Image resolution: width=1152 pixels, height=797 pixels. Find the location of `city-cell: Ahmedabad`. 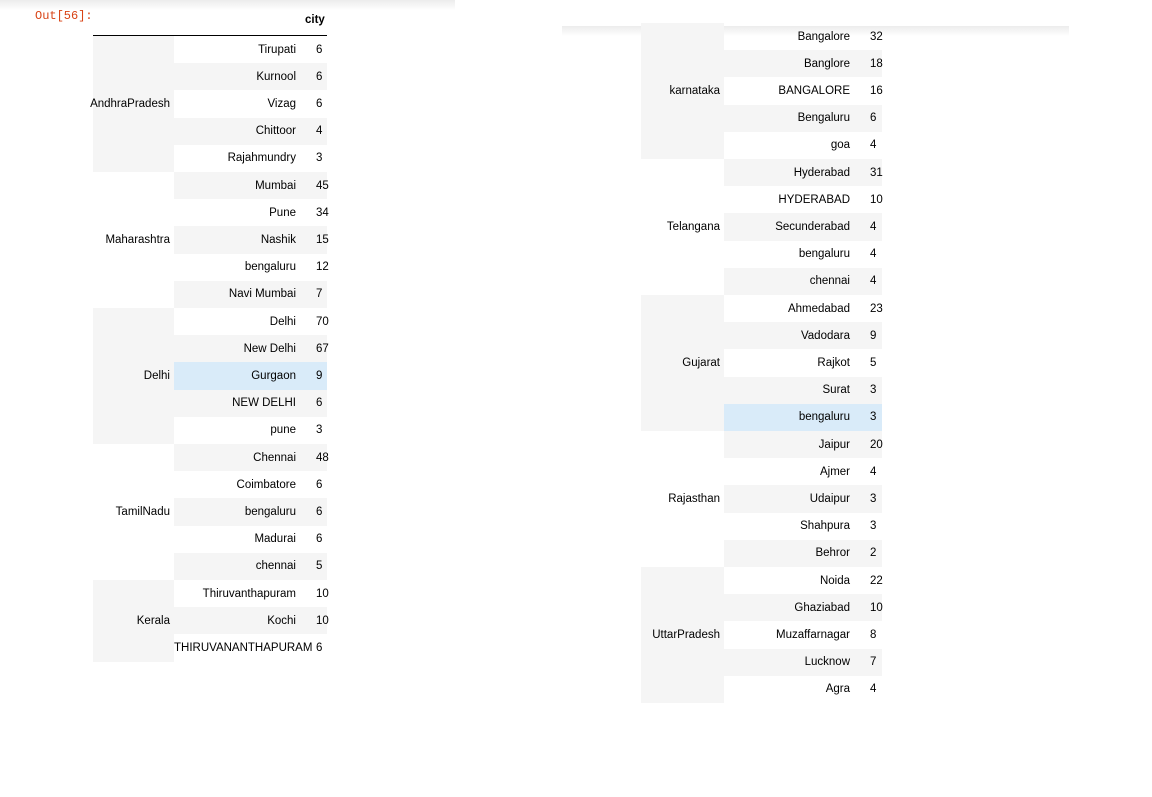

city-cell: Ahmedabad is located at coordinates (818, 308).